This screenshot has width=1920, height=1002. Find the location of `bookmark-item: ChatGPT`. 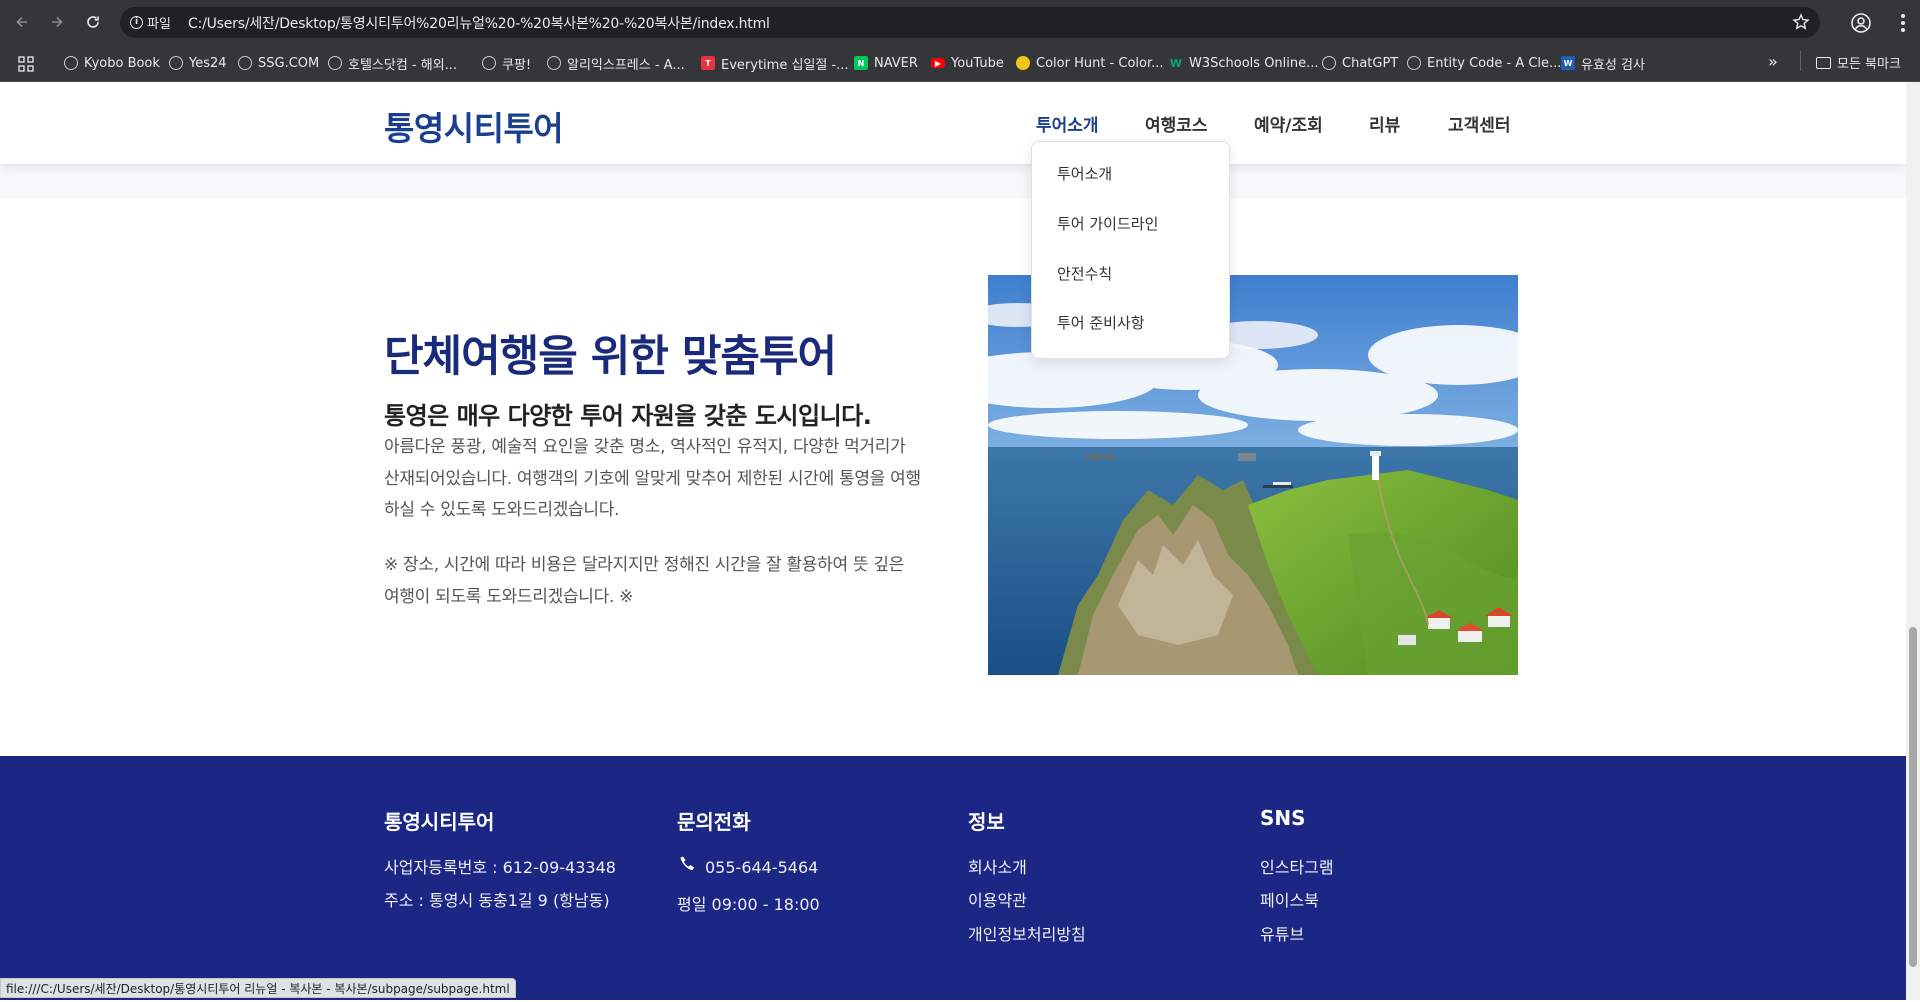

bookmark-item: ChatGPT is located at coordinates (1360, 63).